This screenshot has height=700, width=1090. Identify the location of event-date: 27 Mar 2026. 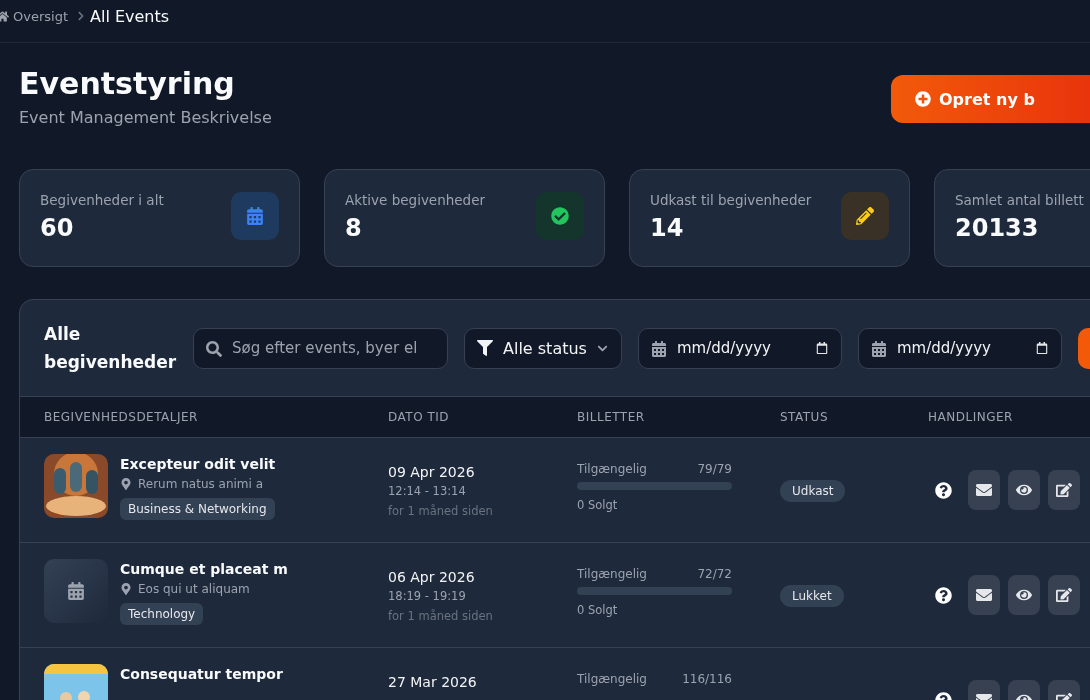
(433, 682).